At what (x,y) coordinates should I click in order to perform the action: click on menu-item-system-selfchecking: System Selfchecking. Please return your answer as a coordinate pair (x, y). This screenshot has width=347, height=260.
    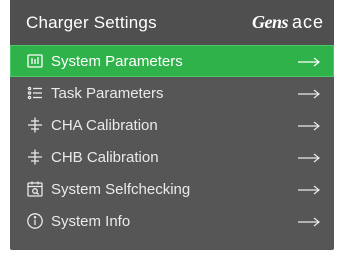
    Looking at the image, I should click on (172, 189).